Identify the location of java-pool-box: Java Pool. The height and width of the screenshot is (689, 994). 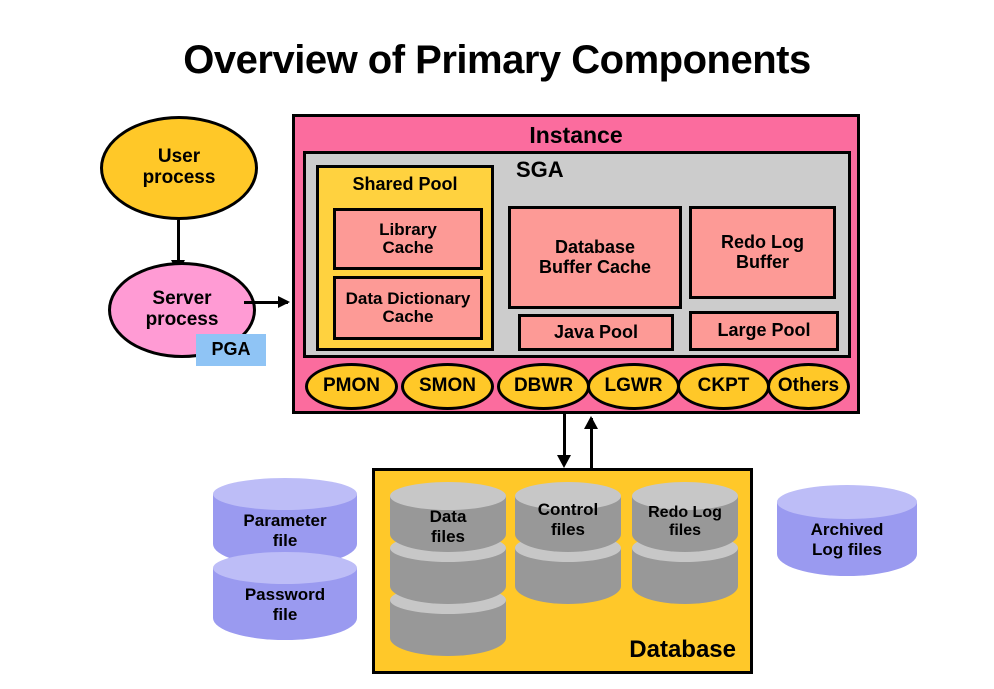
(596, 332).